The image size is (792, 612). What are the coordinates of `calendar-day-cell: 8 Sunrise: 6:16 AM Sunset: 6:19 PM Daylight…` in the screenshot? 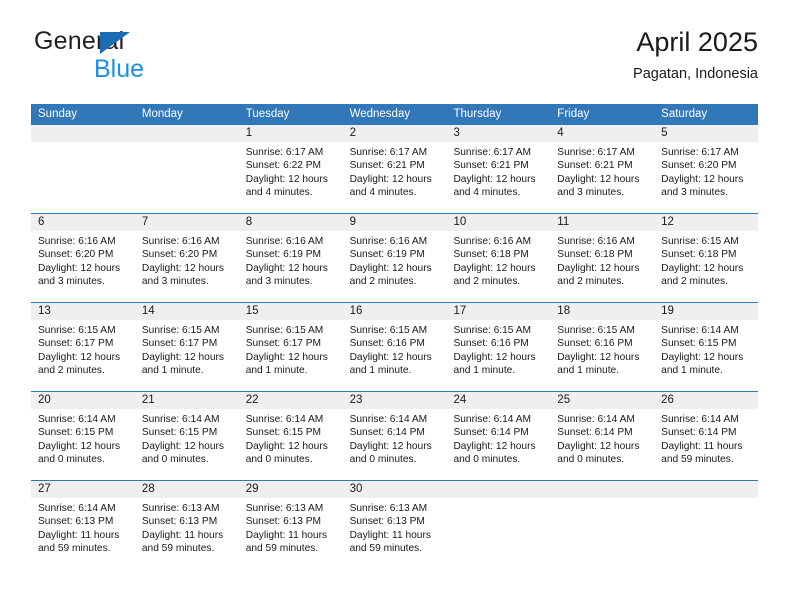 It's located at (290, 258).